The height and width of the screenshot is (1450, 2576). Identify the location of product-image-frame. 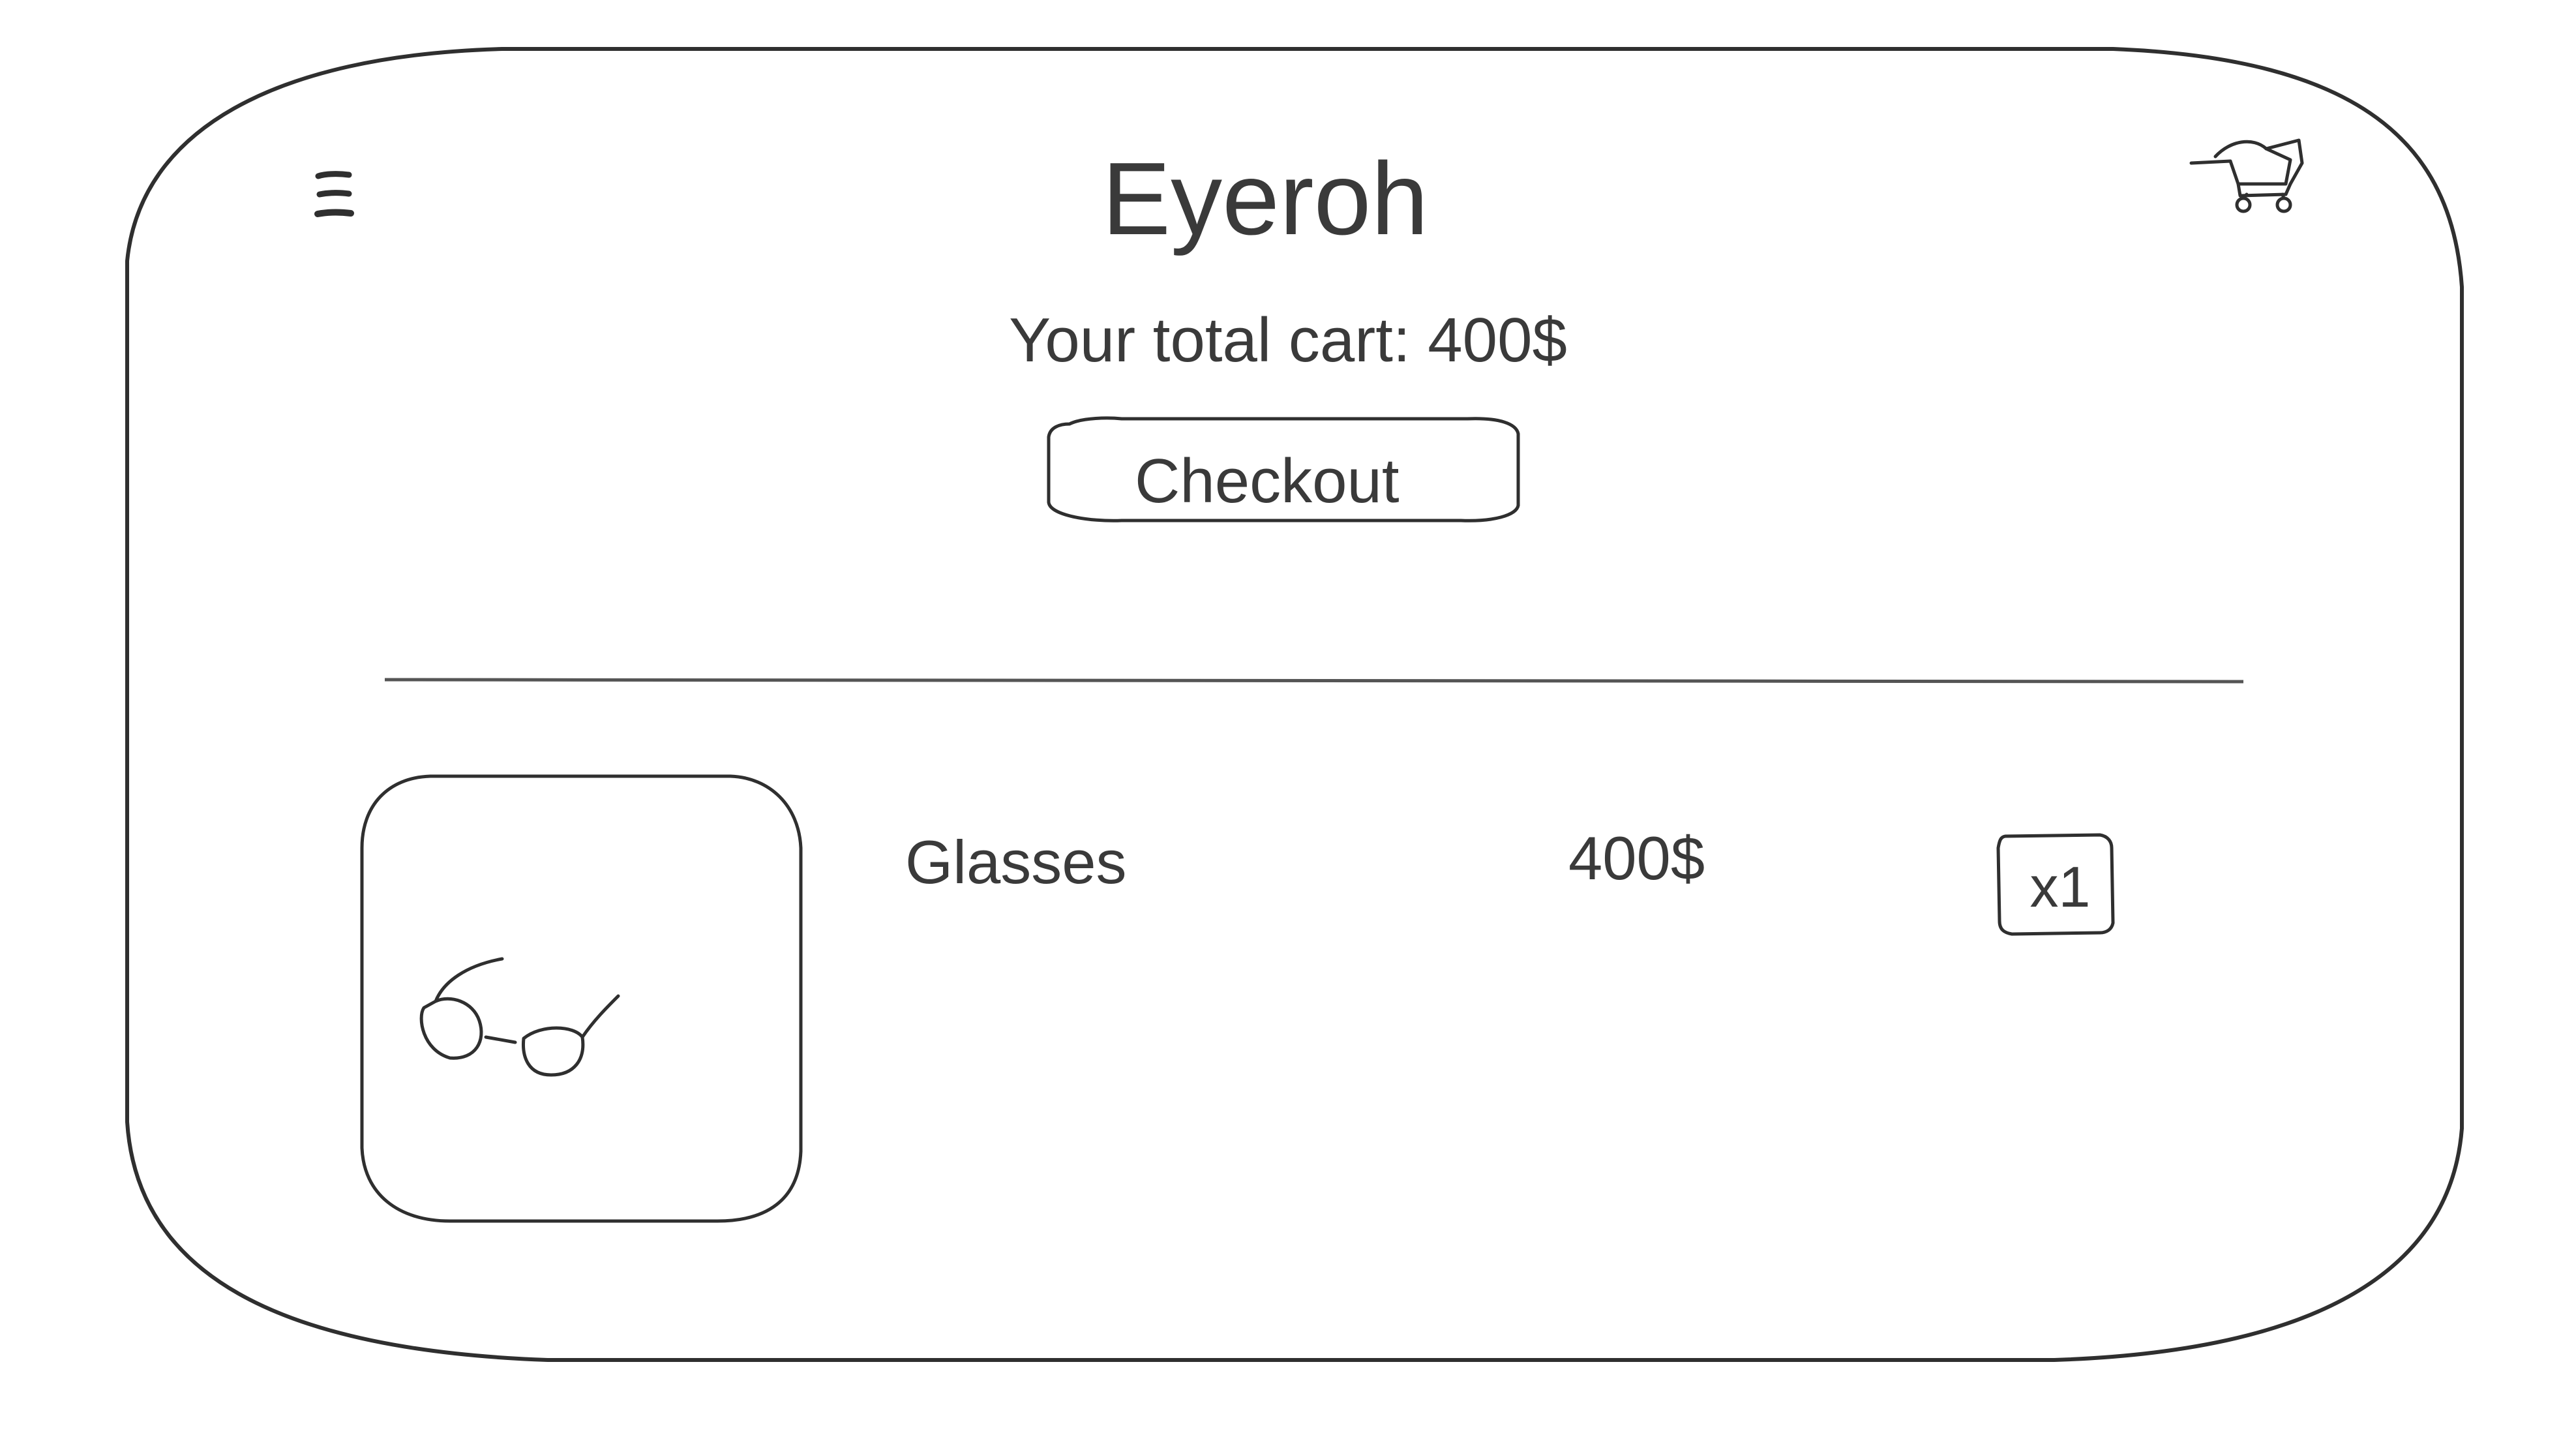
(581, 998).